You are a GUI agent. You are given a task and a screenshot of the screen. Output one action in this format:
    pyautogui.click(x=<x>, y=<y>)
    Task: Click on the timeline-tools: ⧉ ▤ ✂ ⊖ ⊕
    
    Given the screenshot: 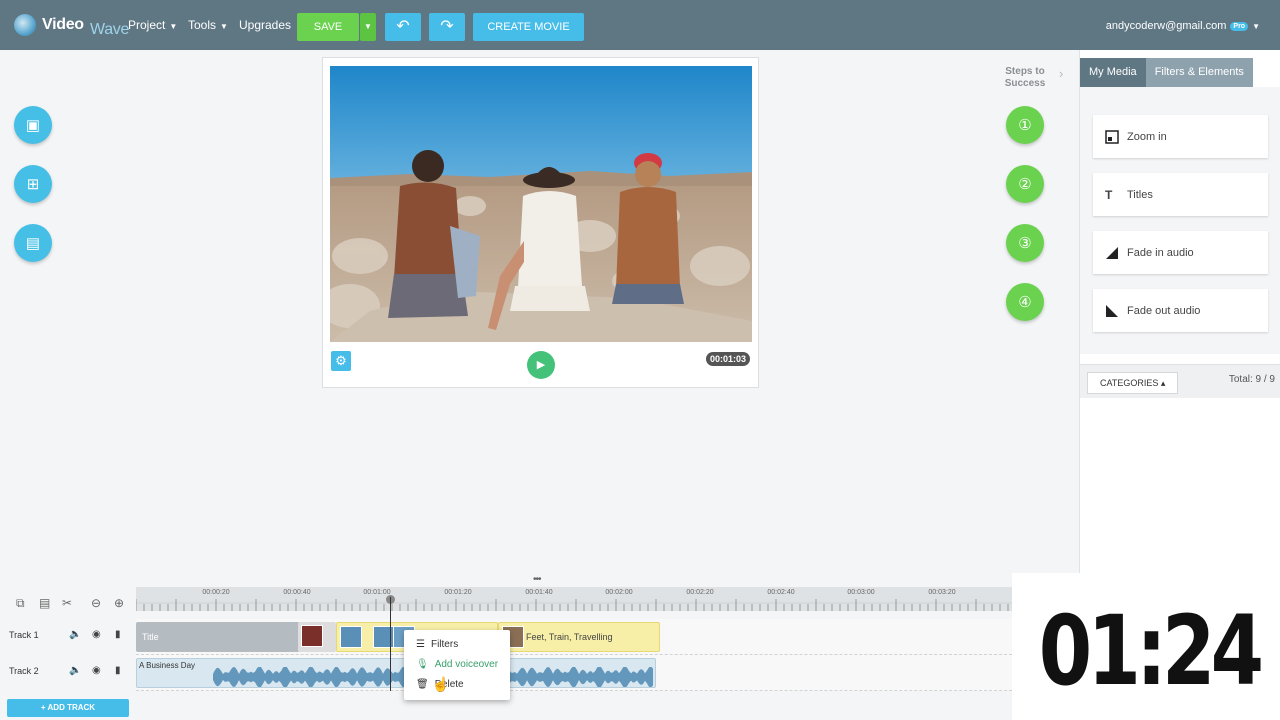 What is the action you would take?
    pyautogui.click(x=68, y=604)
    